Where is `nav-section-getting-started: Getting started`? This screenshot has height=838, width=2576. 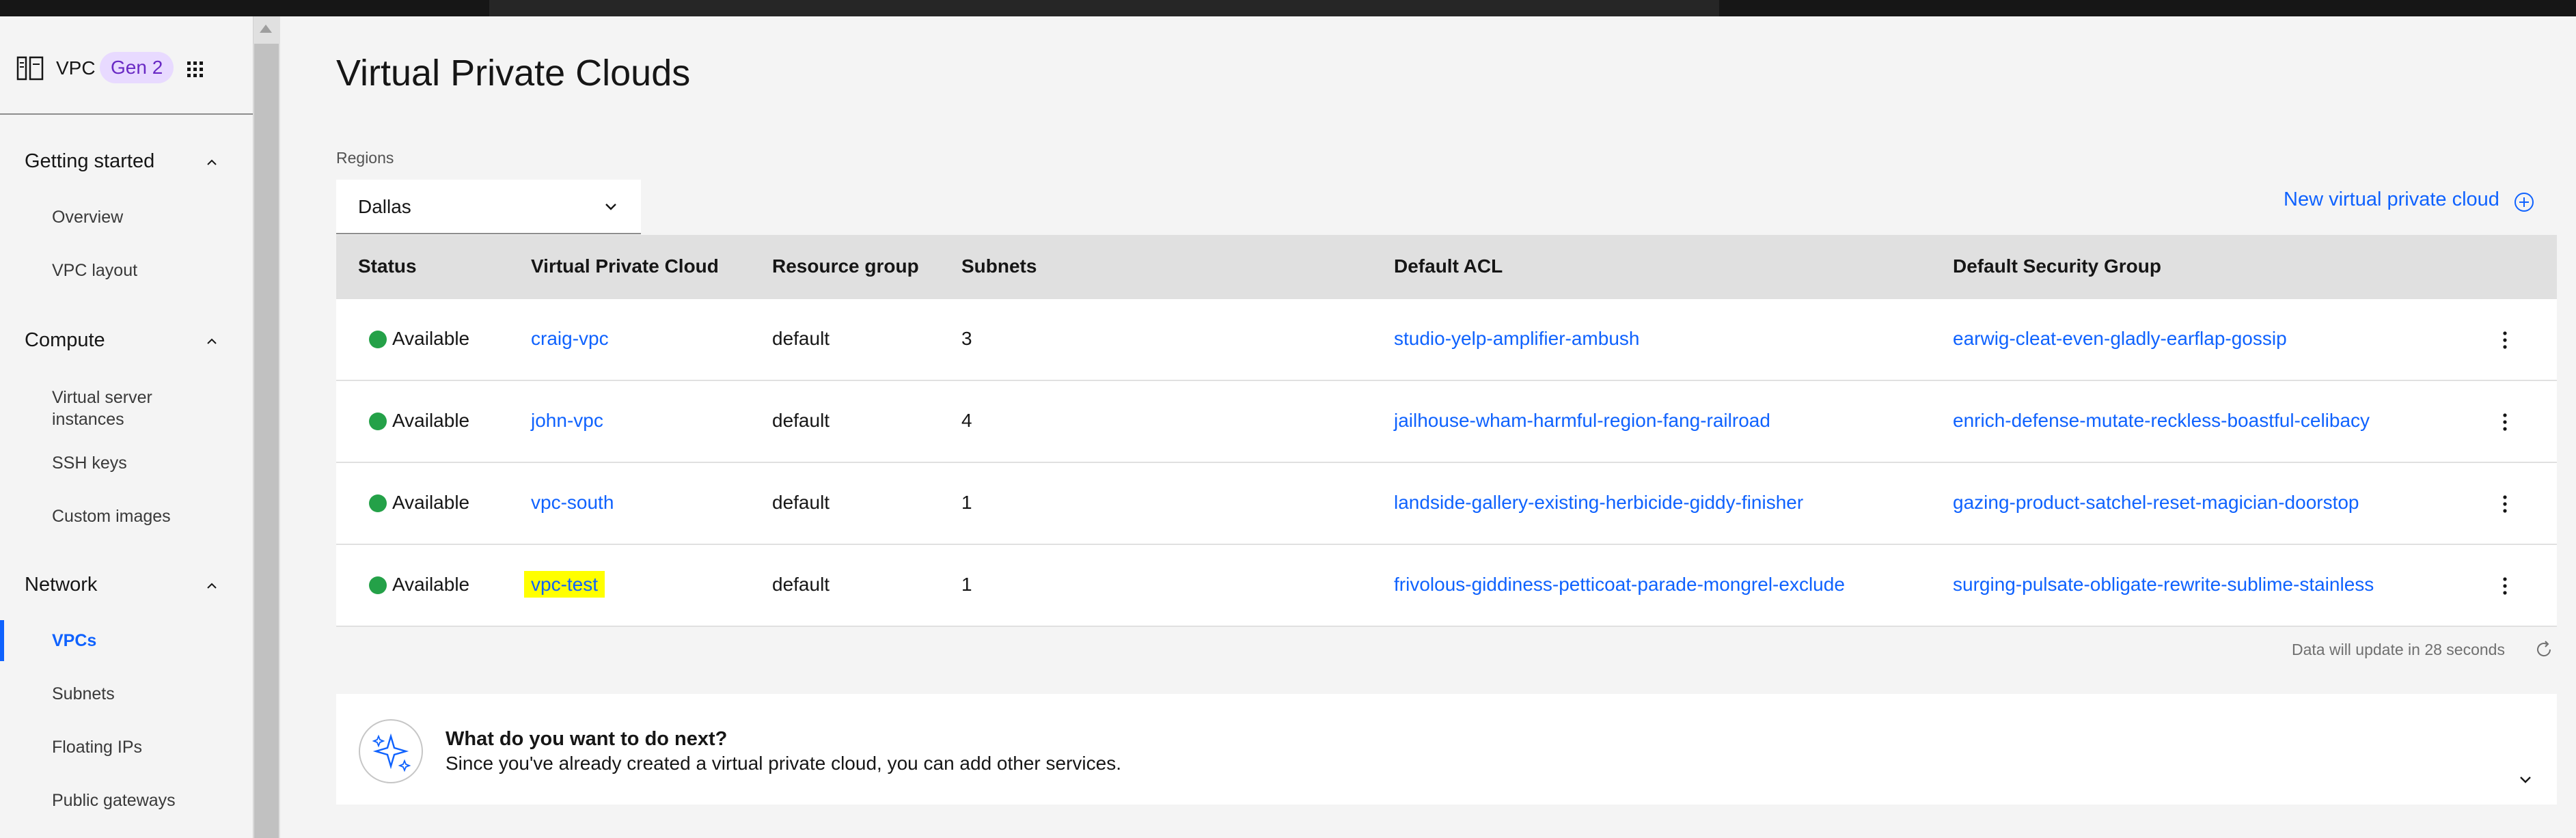
nav-section-getting-started: Getting started is located at coordinates (90, 161).